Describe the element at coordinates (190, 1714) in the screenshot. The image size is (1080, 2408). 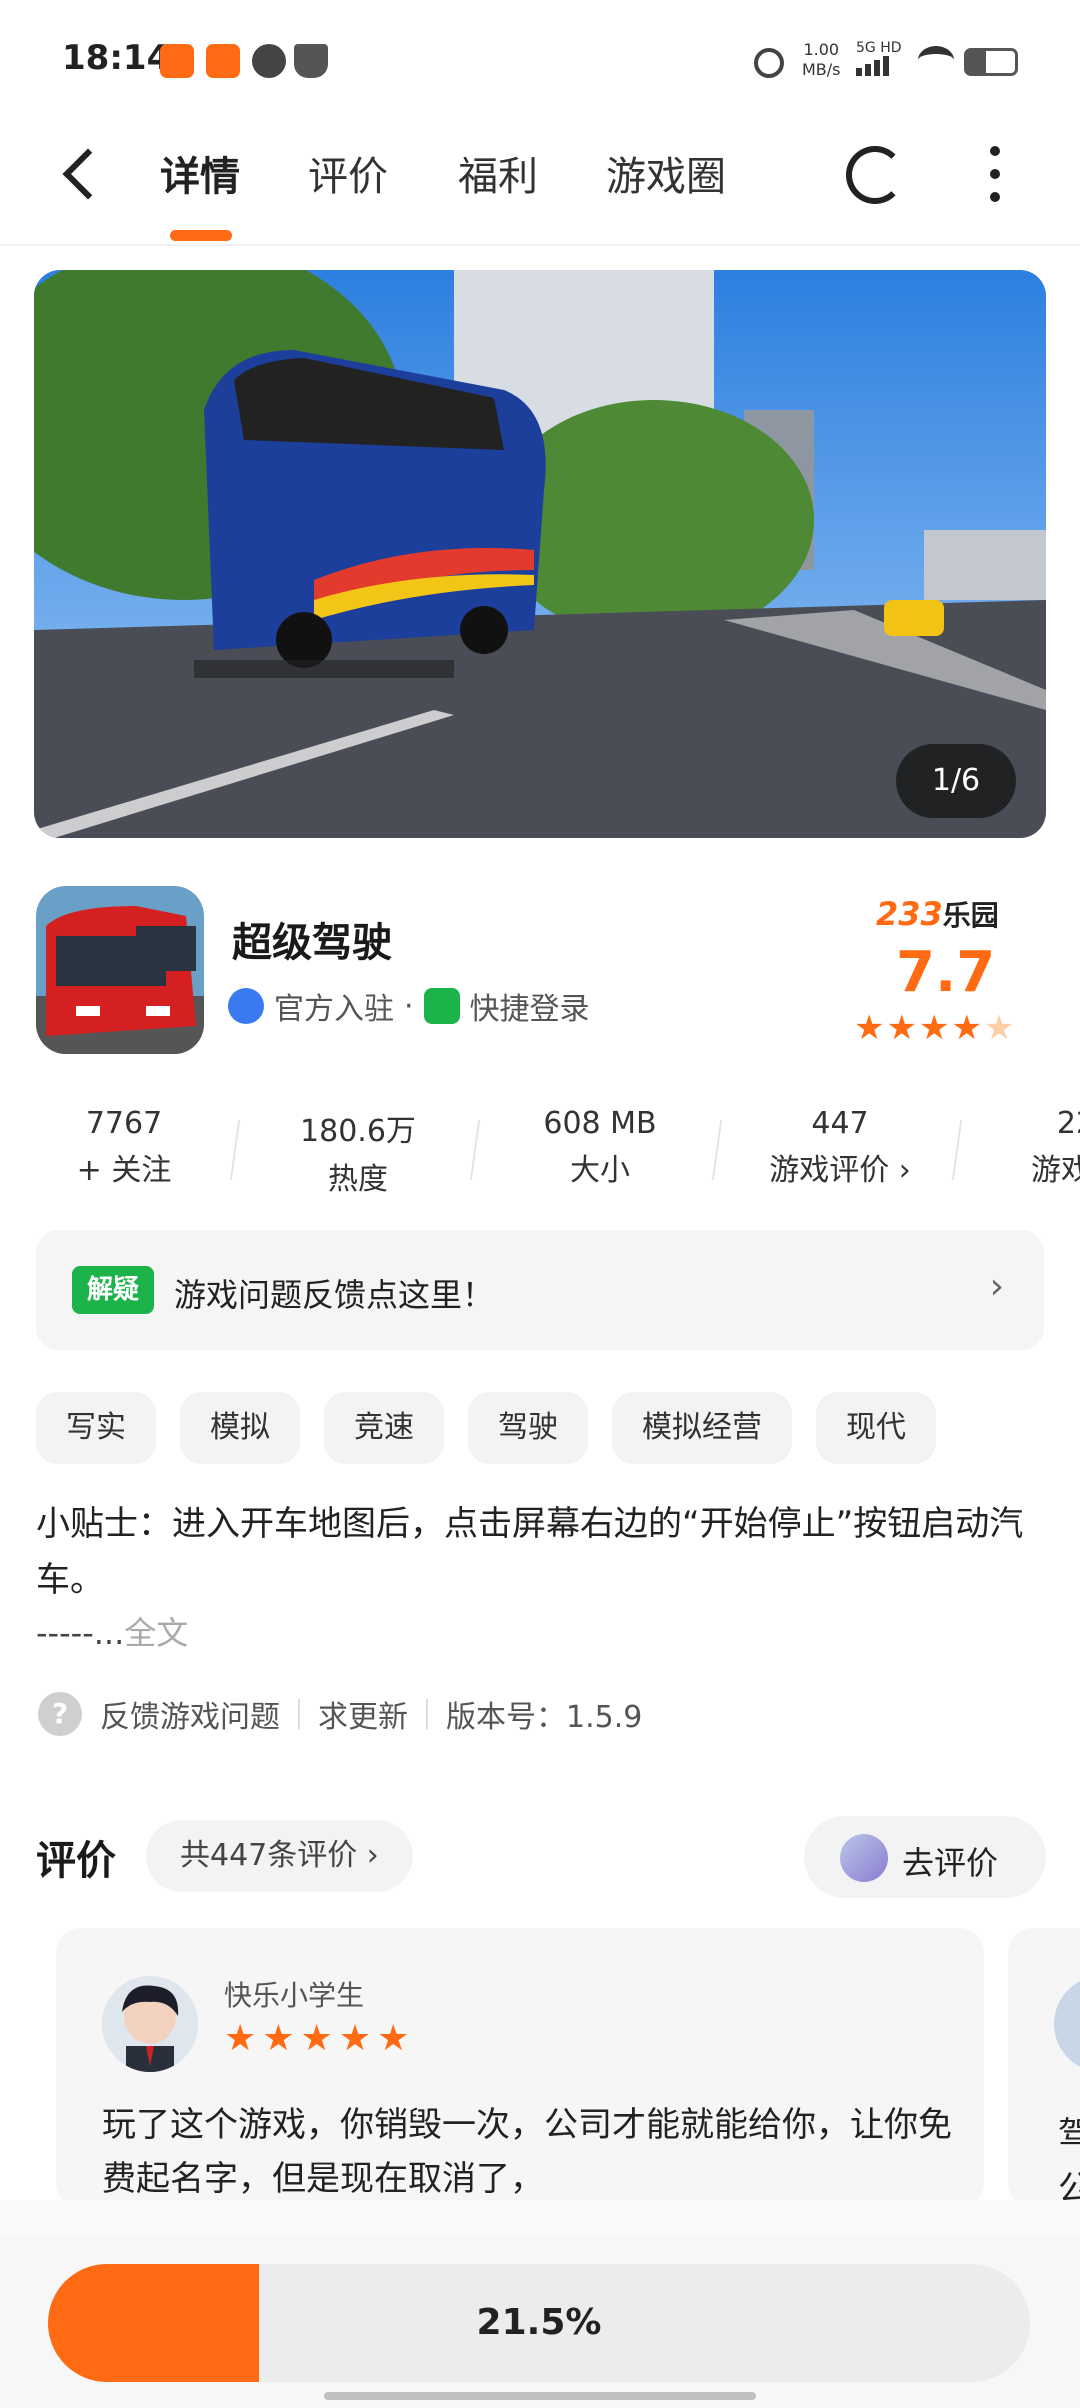
I see `report-issue-link: 反馈游戏问题` at that location.